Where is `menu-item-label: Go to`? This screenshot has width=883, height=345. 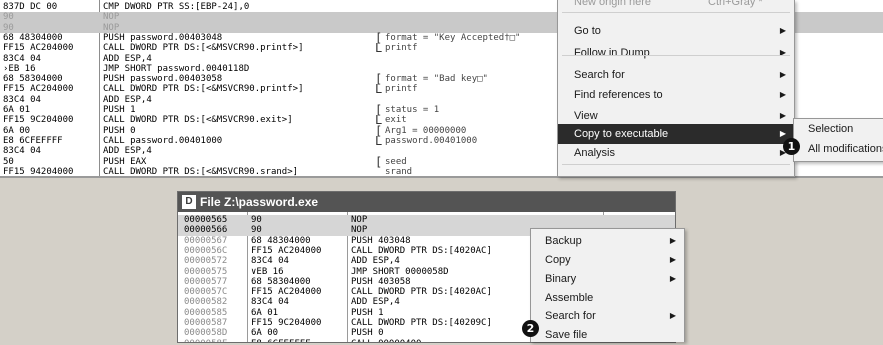
menu-item-label: Go to is located at coordinates (587, 31).